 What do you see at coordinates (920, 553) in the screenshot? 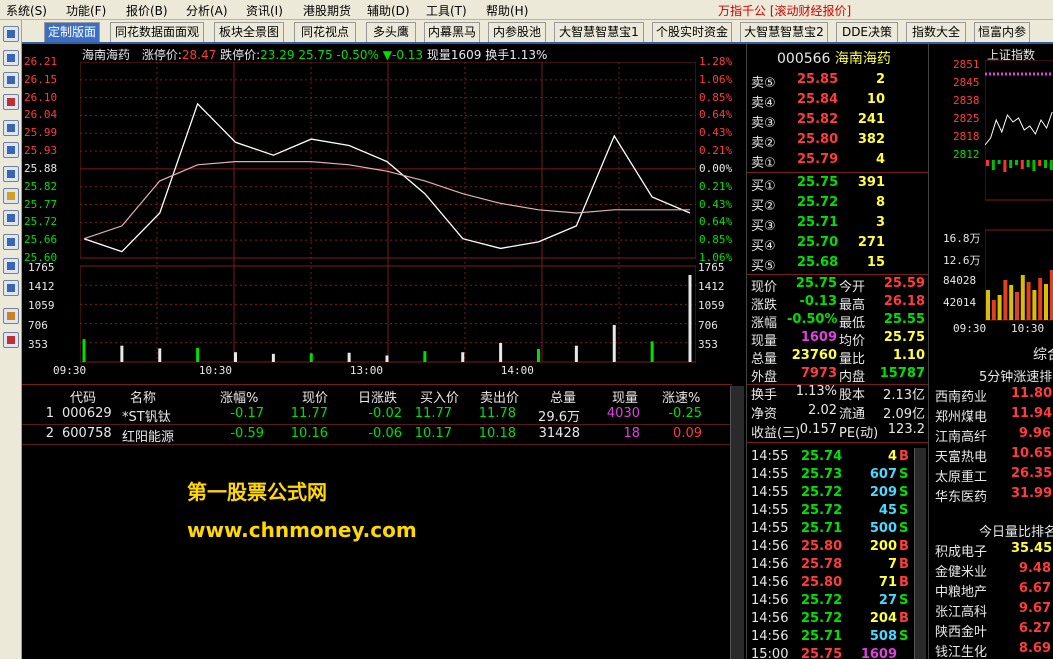
I see `ticks-scrollbar` at bounding box center [920, 553].